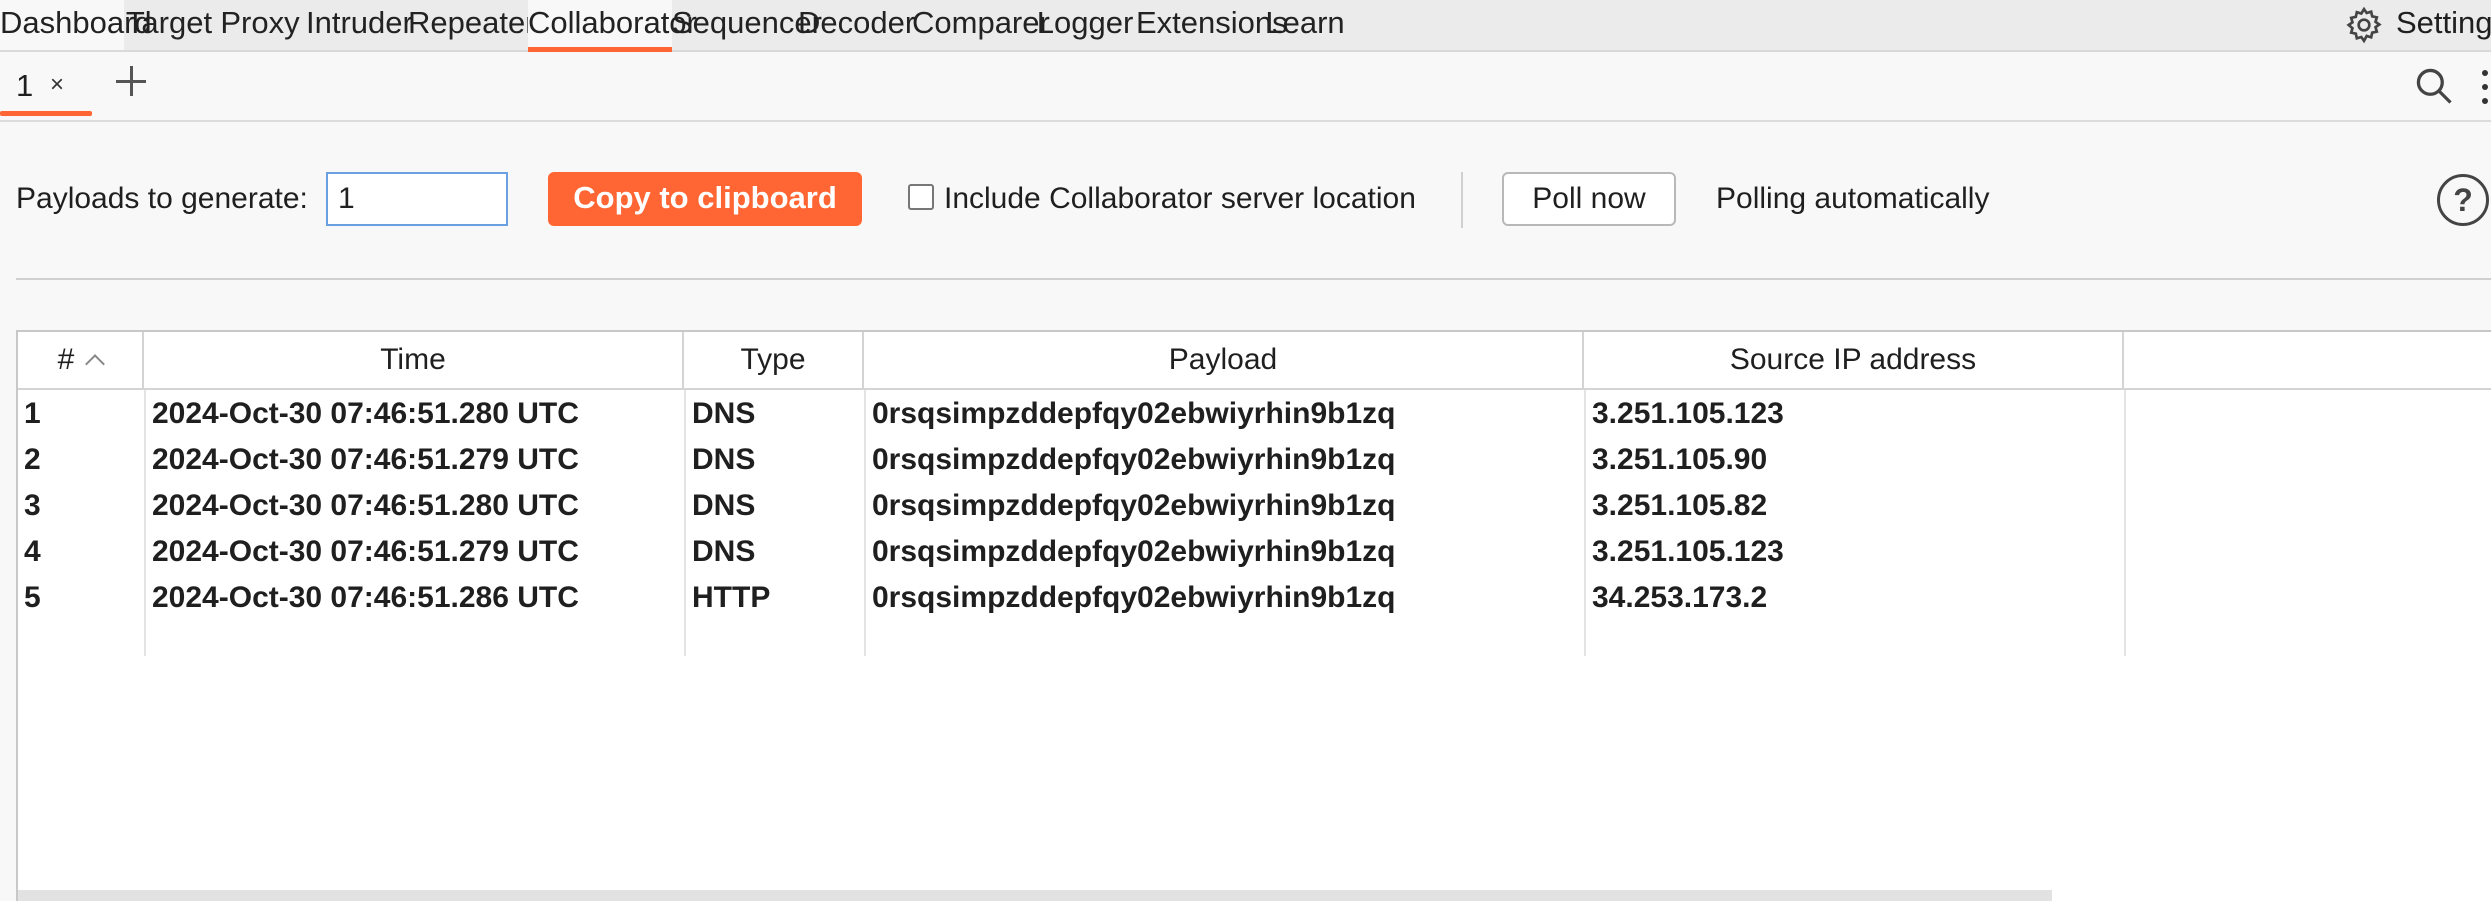  I want to click on tab-comparer: Comparer, so click(981, 25).